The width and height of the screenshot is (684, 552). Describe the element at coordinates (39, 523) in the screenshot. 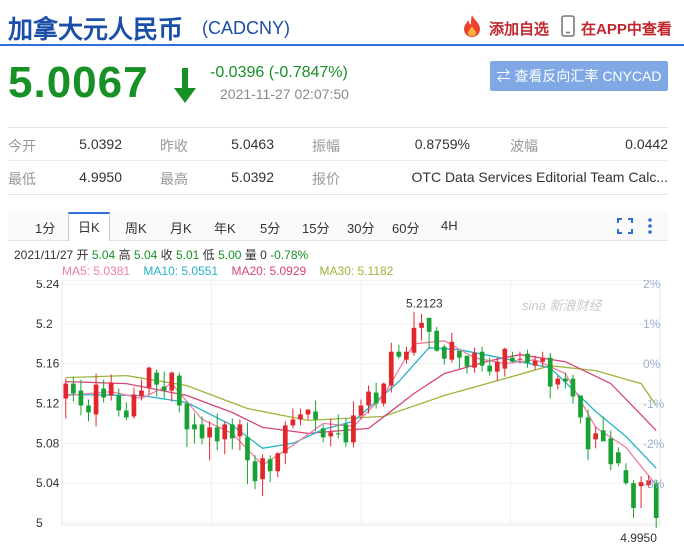

I see `y-tick-label: 5` at that location.